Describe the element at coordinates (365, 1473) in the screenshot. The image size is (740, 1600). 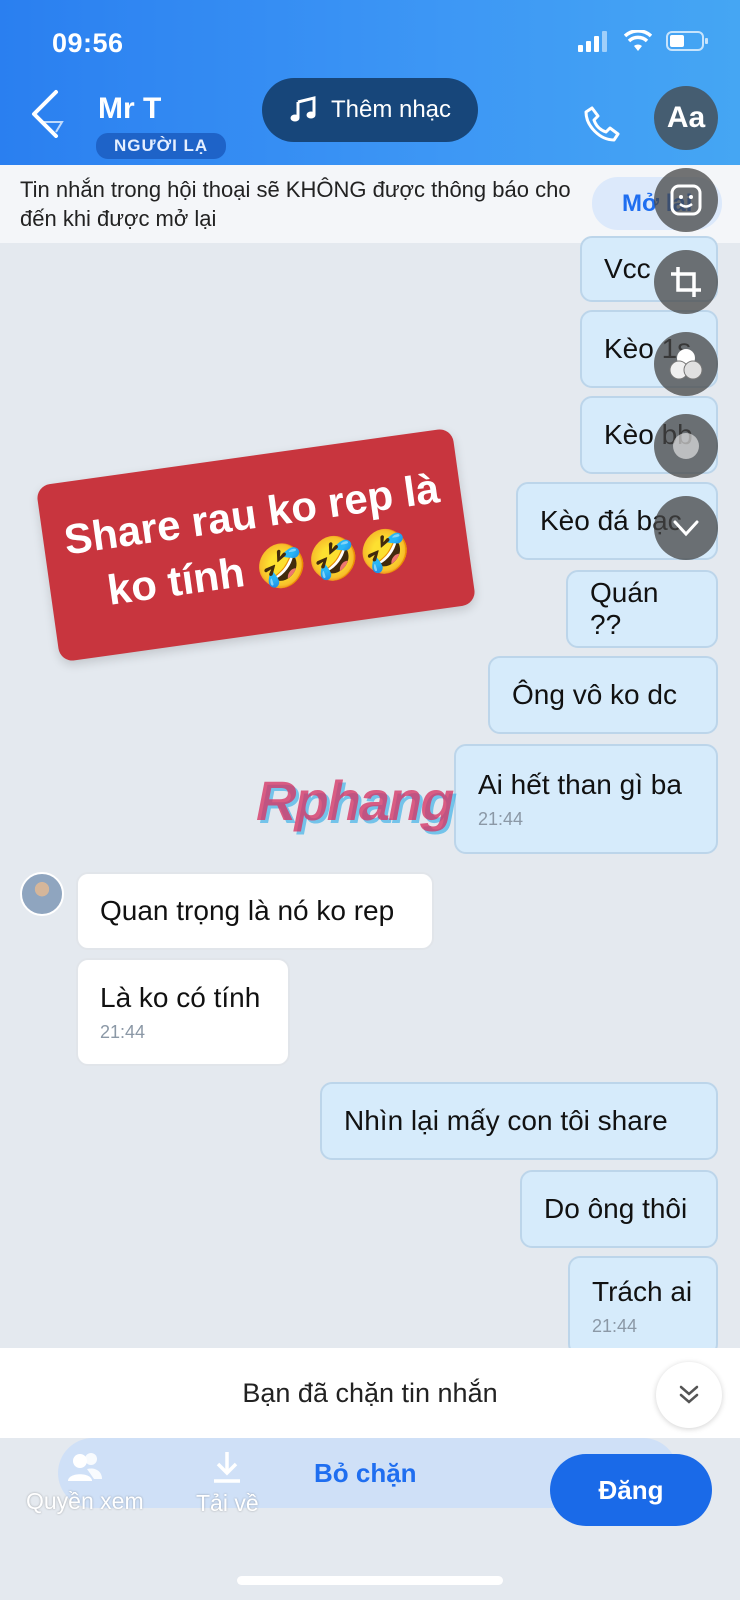
I see `unblock-button: Bỏ chặn` at that location.